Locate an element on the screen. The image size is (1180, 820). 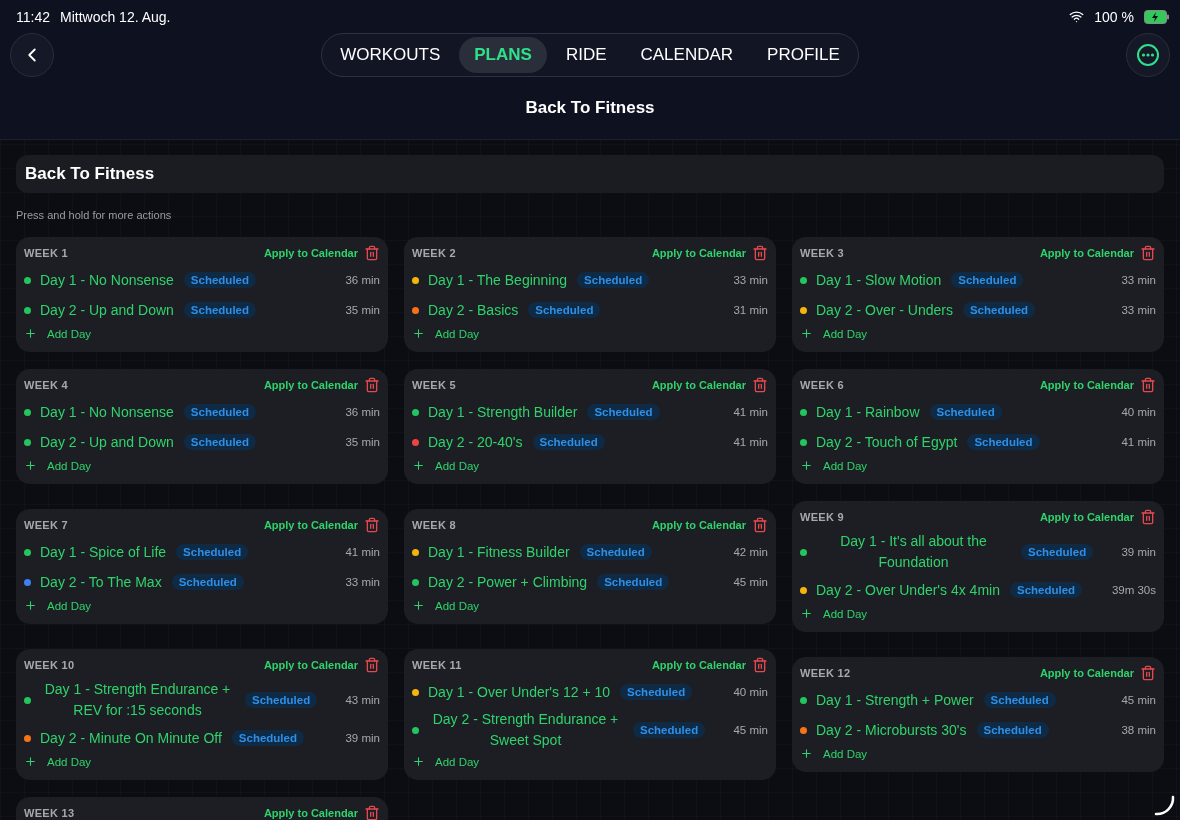
duration: 41 min is located at coordinates (1138, 442).